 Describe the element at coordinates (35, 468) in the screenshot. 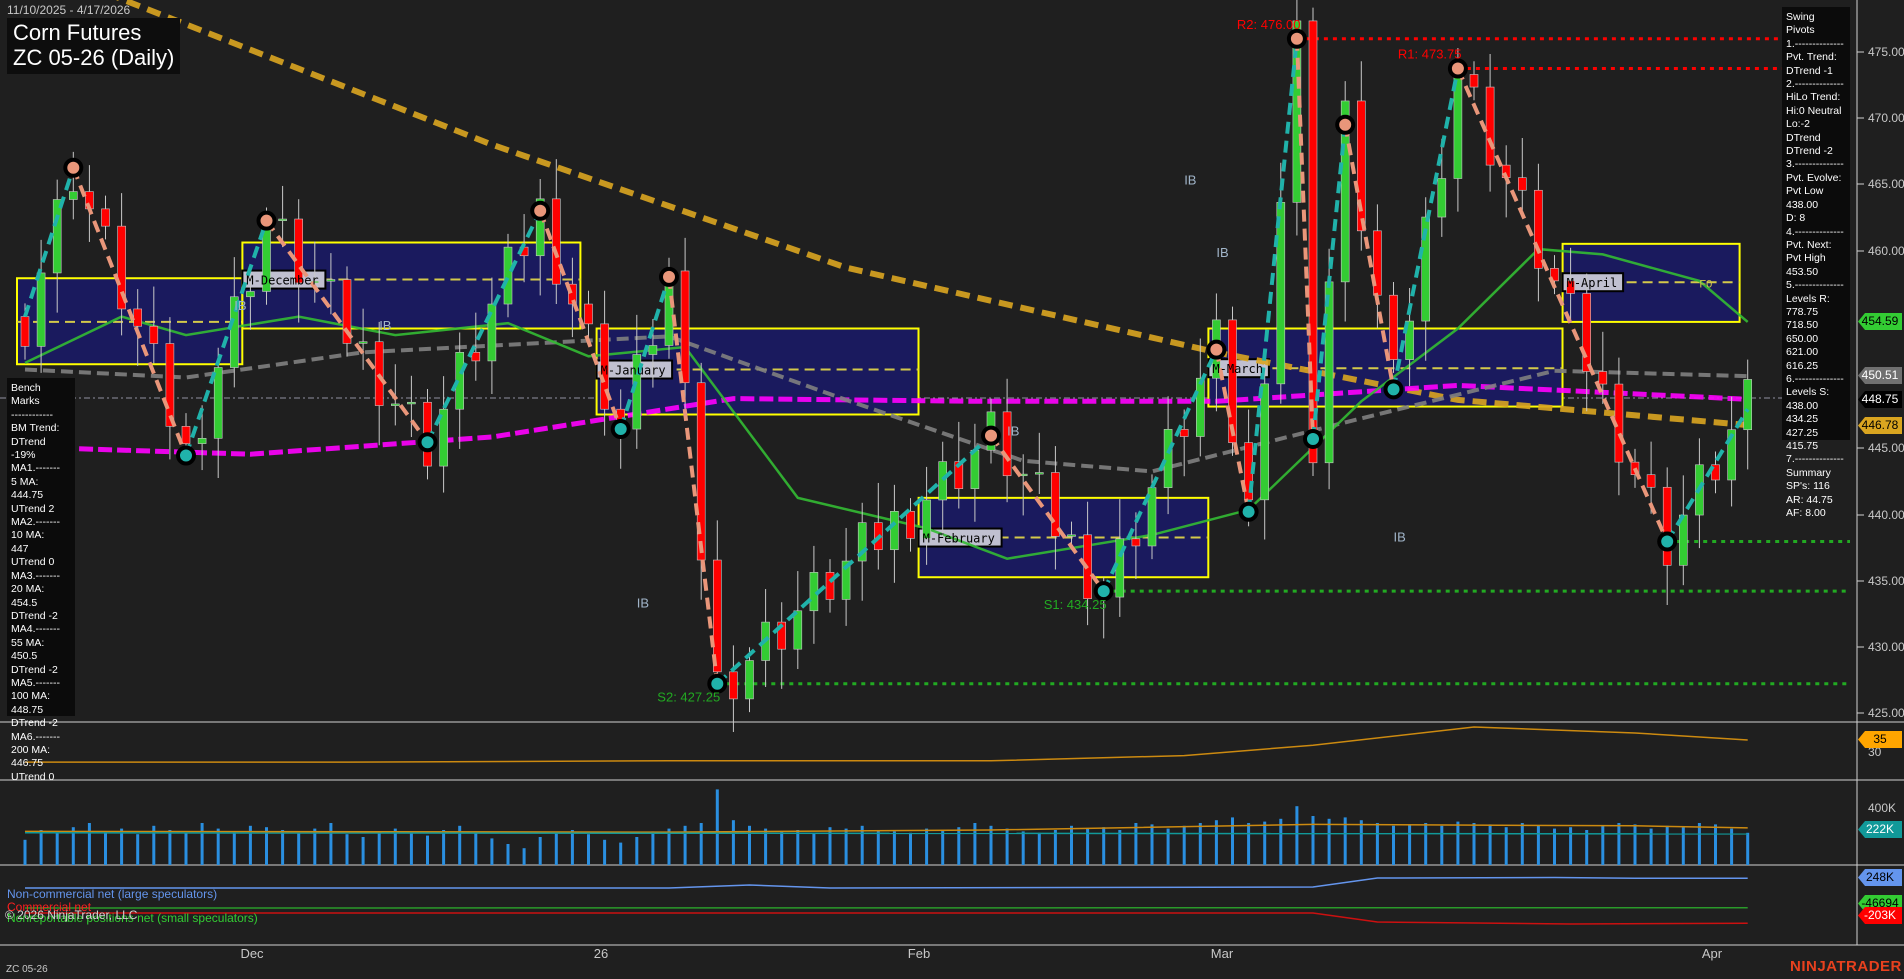

I see `bench-mark-line: MA1.-------` at that location.